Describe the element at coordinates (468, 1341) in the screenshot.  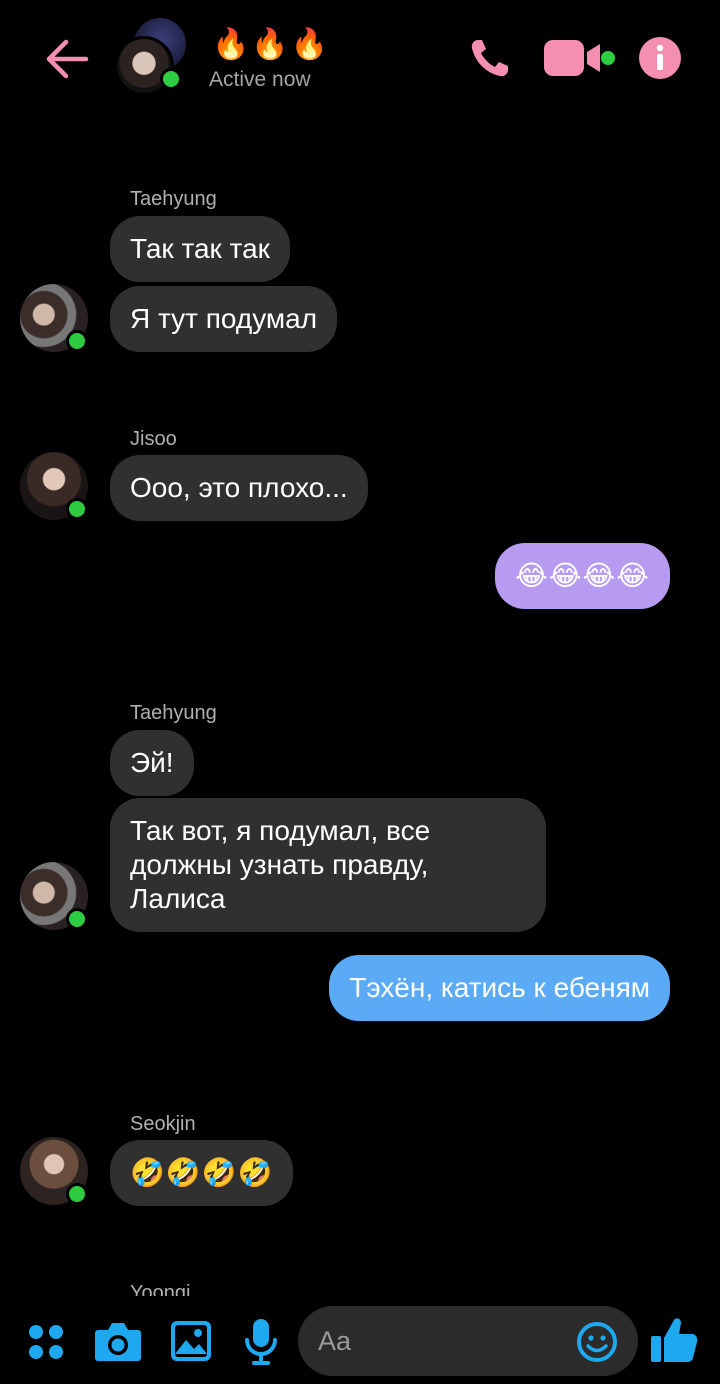
I see `message-input: Aa` at that location.